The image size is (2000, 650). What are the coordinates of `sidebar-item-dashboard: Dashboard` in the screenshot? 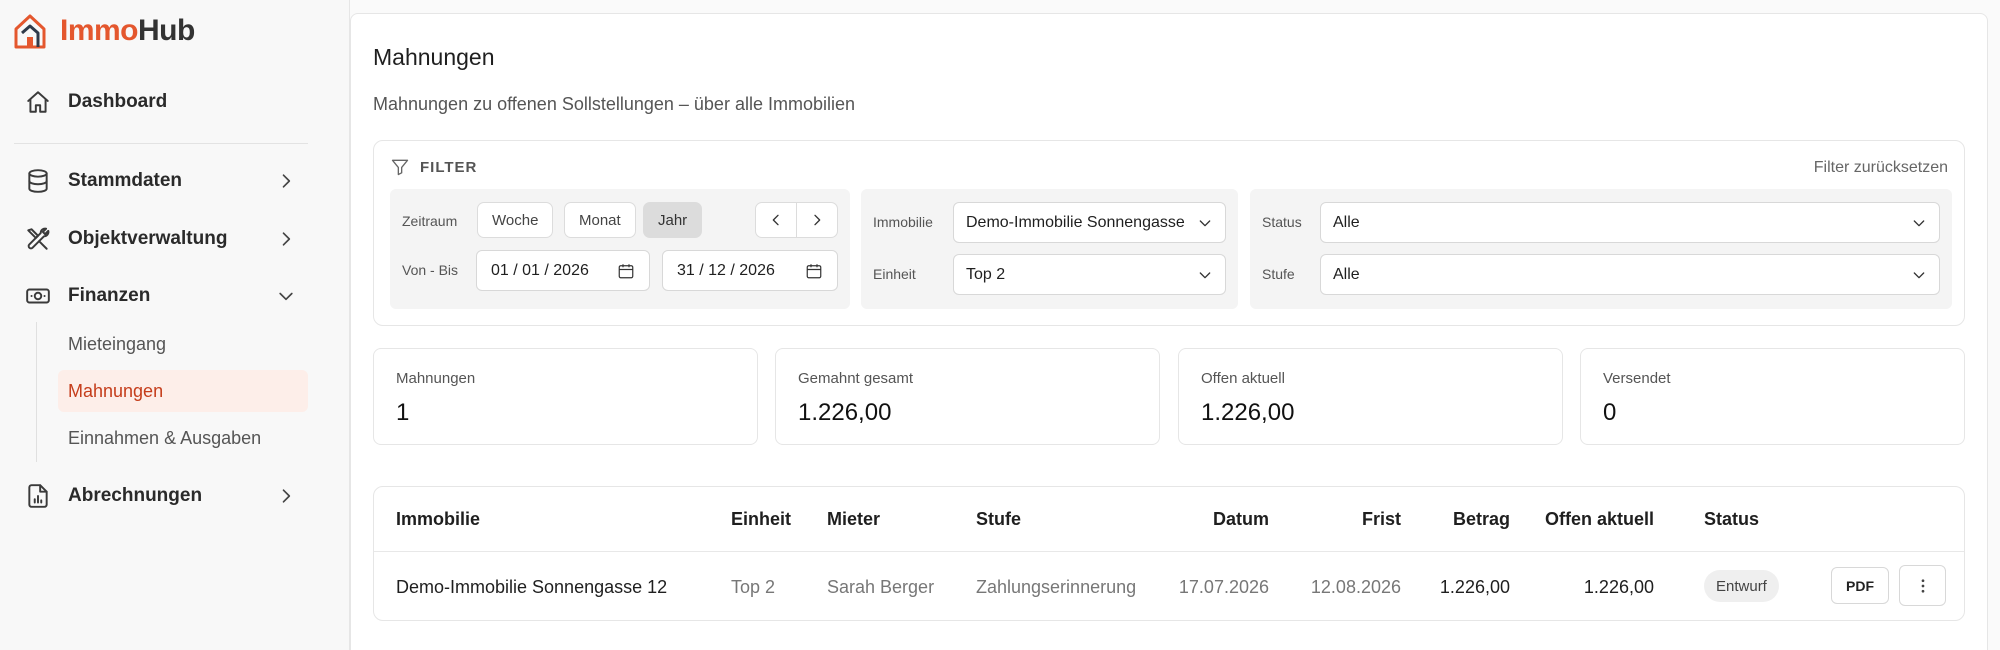 It's located at (161, 102).